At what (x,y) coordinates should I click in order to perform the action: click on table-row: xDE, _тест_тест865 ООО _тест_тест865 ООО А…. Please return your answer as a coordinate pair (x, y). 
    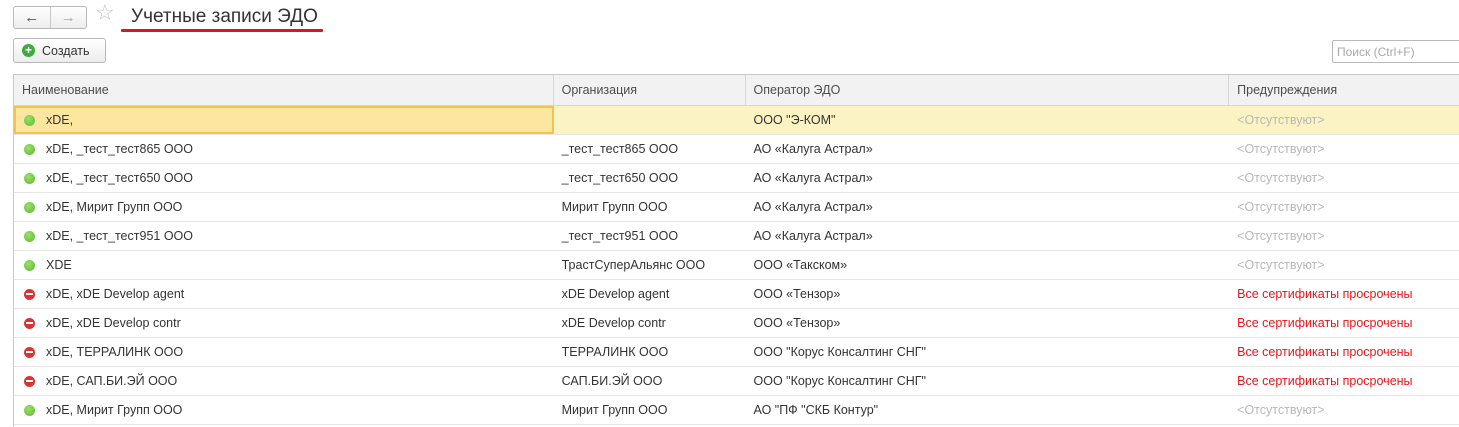
    Looking at the image, I should click on (736, 149).